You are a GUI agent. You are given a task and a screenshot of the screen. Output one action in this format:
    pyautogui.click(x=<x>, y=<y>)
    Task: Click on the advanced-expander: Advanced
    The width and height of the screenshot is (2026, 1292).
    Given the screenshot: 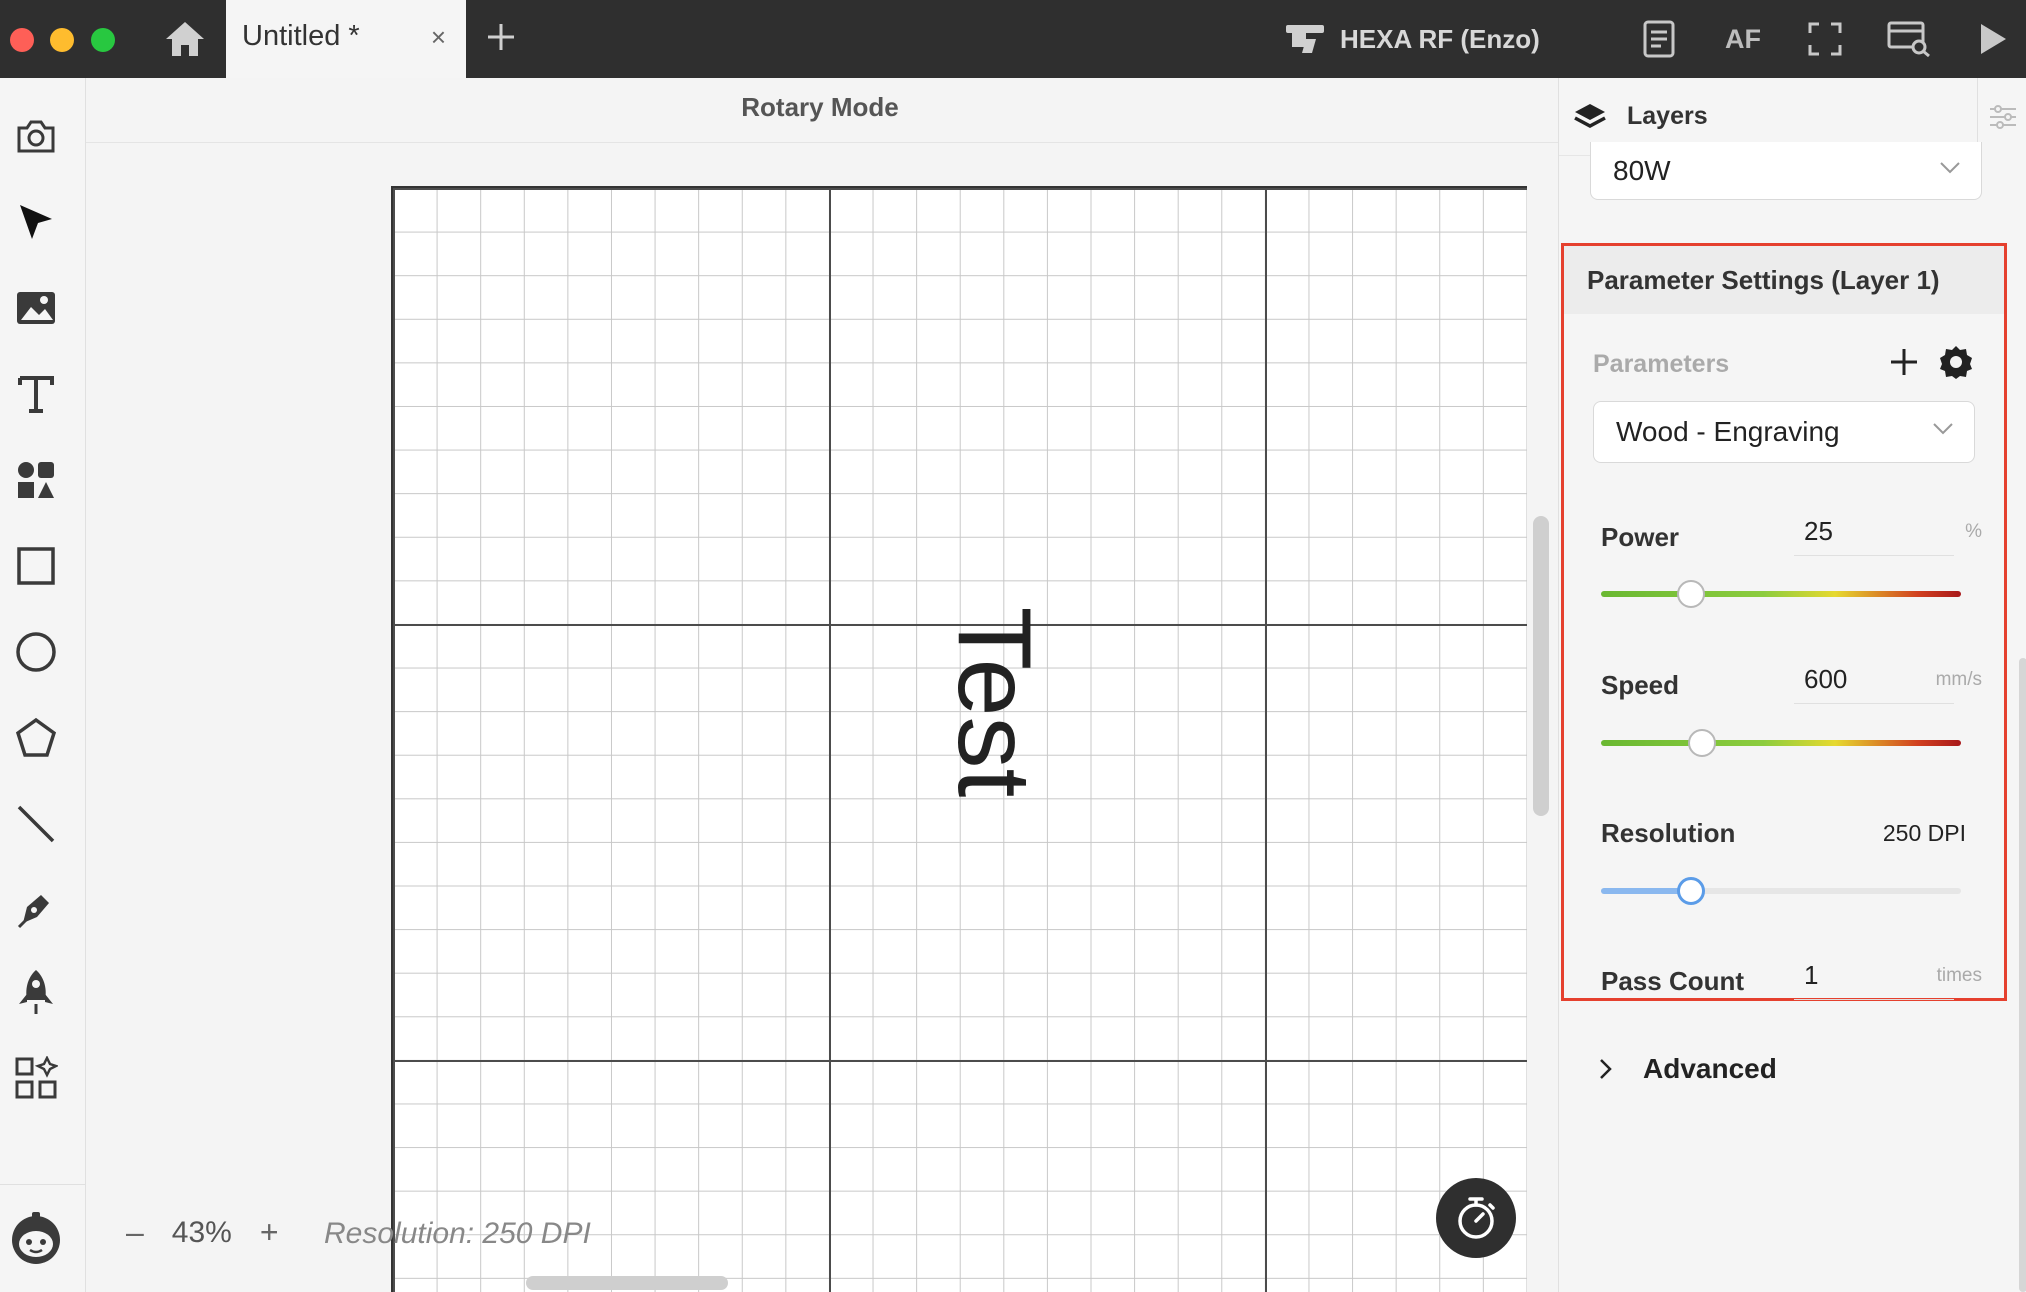 What is the action you would take?
    pyautogui.click(x=1688, y=1069)
    